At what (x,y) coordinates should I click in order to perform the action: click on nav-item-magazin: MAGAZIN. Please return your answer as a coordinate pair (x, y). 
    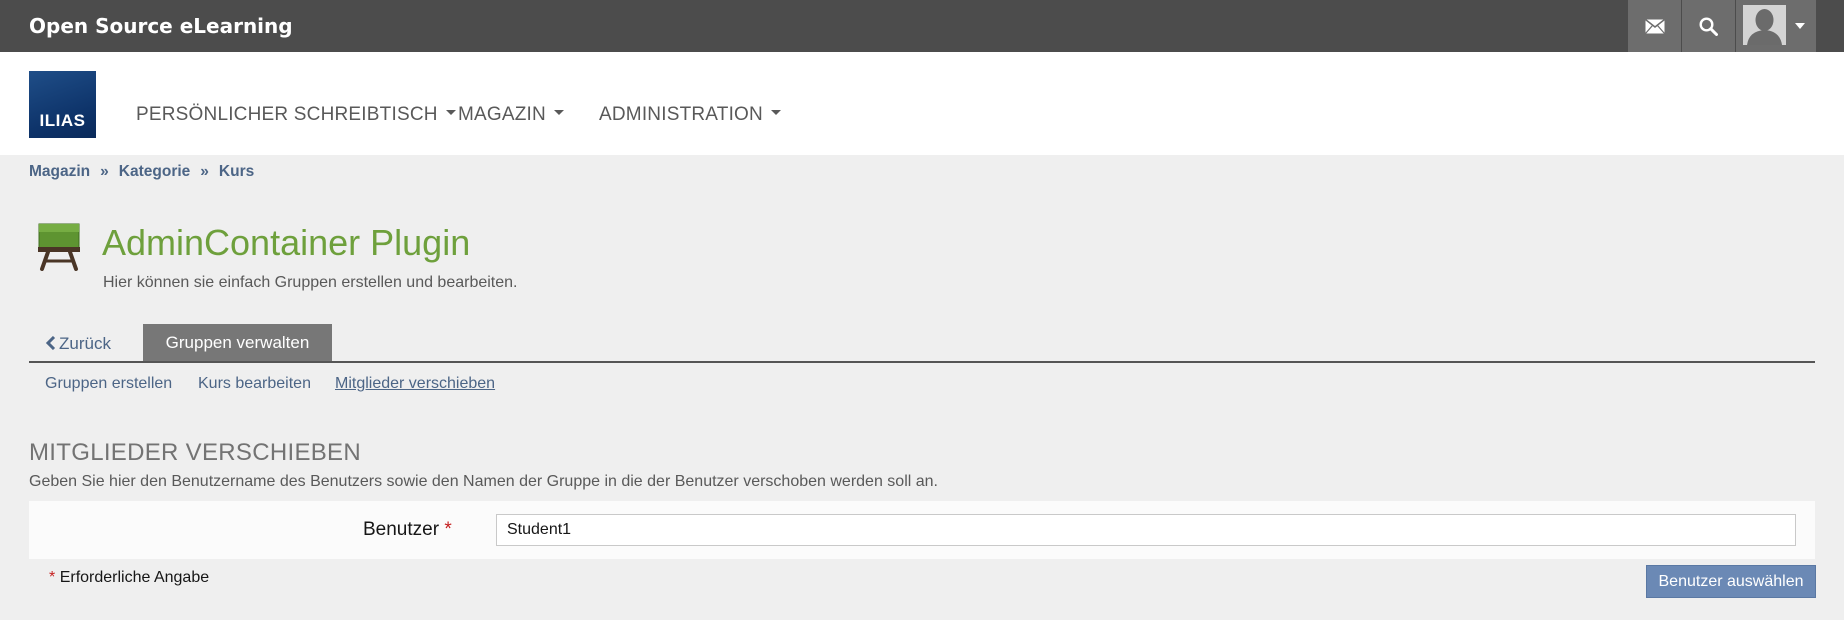
    Looking at the image, I should click on (511, 115).